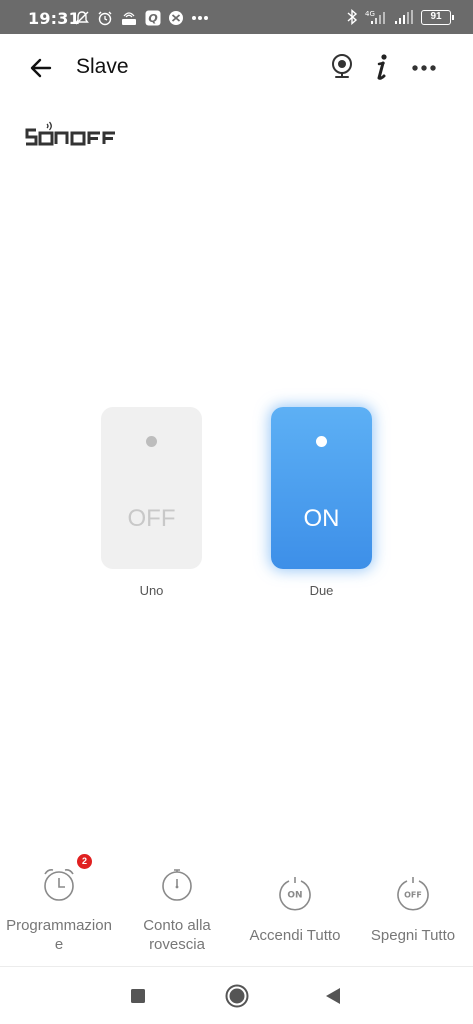  Describe the element at coordinates (321, 518) in the screenshot. I see `switch-state-text: ON` at that location.